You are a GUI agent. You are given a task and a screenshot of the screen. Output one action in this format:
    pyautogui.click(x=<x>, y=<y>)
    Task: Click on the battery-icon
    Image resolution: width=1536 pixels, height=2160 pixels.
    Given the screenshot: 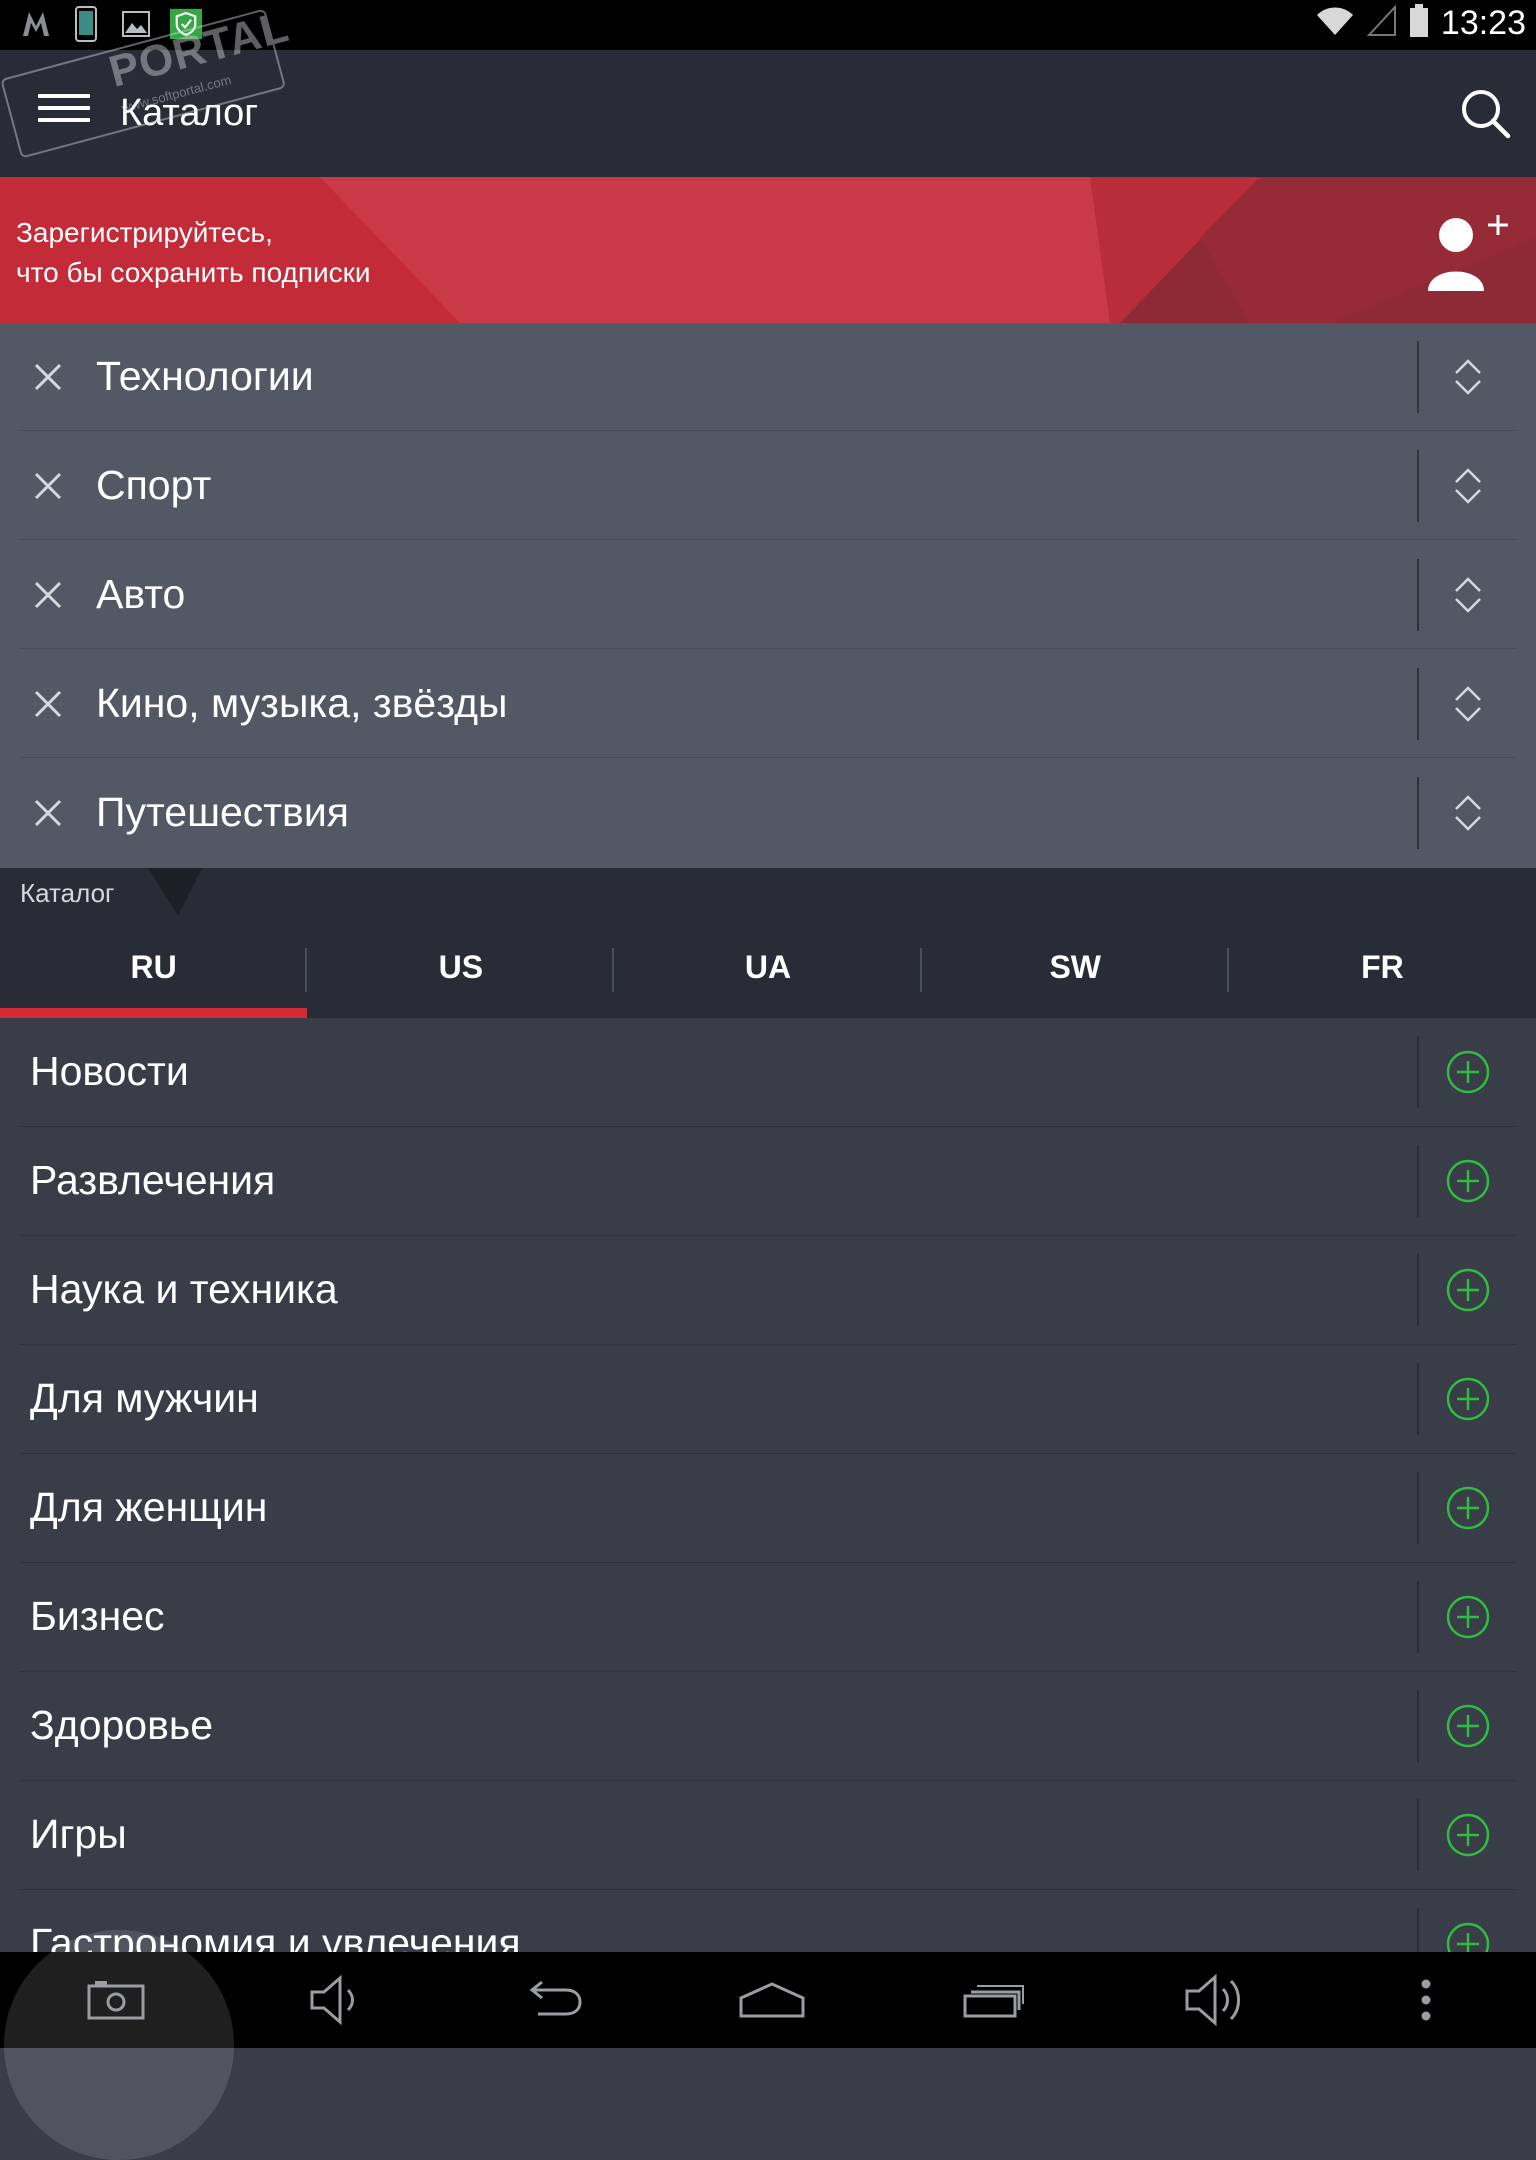 What is the action you would take?
    pyautogui.click(x=1419, y=23)
    